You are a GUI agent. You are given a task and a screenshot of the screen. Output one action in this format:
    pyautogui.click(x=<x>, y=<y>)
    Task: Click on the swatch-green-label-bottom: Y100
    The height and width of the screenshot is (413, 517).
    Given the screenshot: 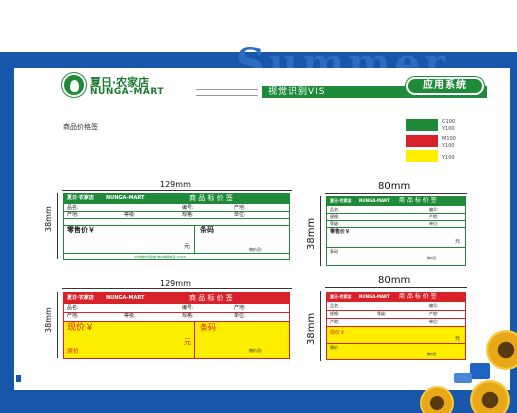 What is the action you would take?
    pyautogui.click(x=448, y=129)
    